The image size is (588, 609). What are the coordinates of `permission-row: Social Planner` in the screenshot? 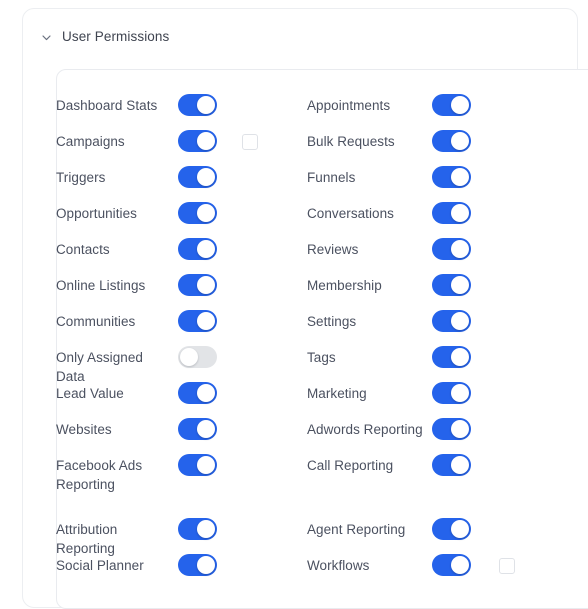 It's located at (172, 573).